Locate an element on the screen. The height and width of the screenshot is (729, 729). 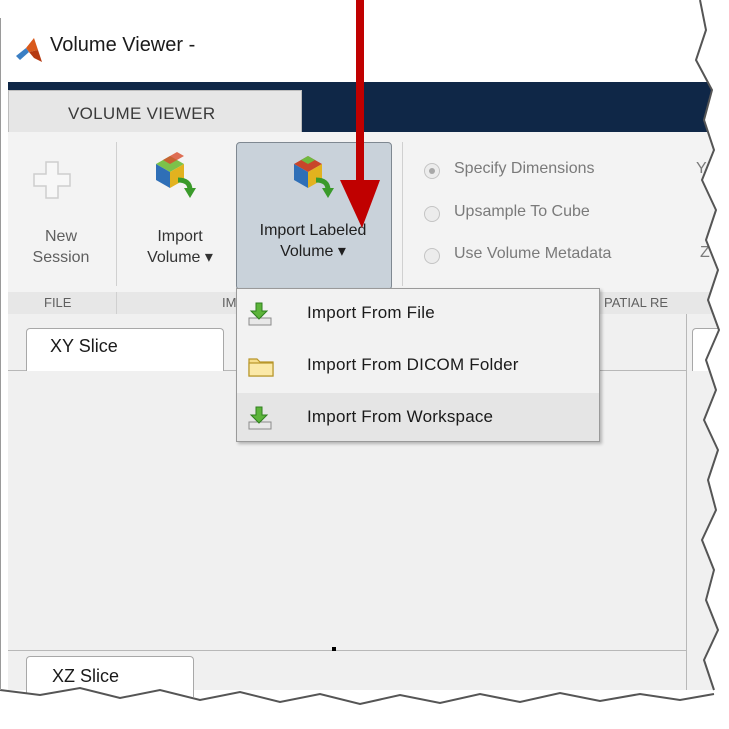
matlab-logo-icon is located at coordinates (29, 50).